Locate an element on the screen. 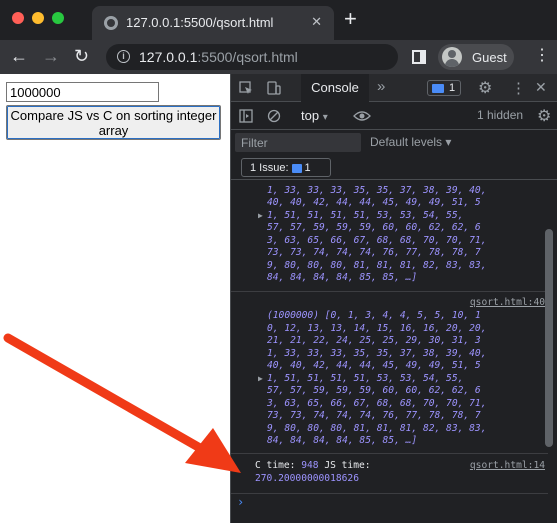 This screenshot has height=523, width=557. array-start: [0, 1, 3, 4, 4, 5, 5, 10, 1 is located at coordinates (402, 315).